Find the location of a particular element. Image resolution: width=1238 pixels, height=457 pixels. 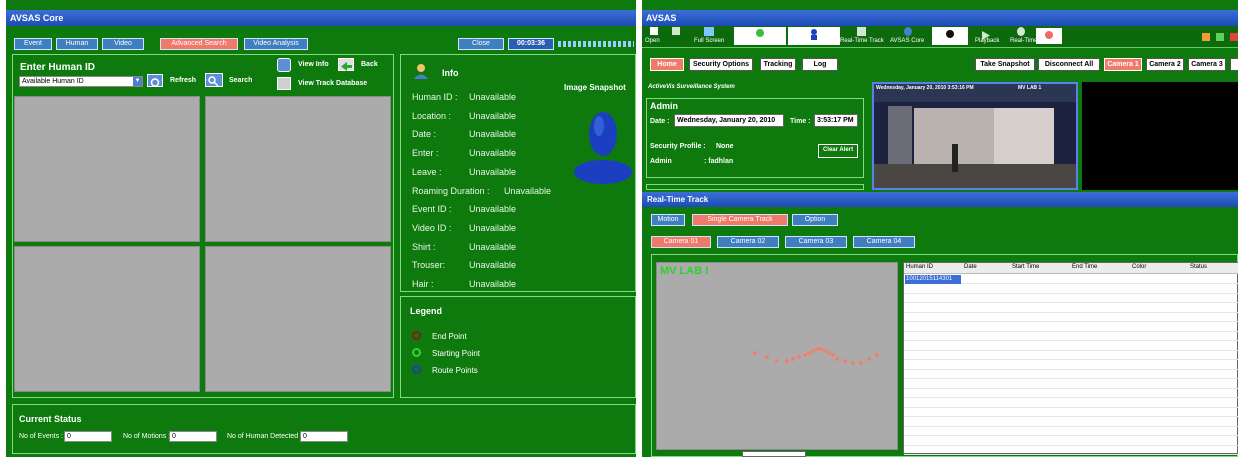

admin-heading: Admin is located at coordinates (664, 106).